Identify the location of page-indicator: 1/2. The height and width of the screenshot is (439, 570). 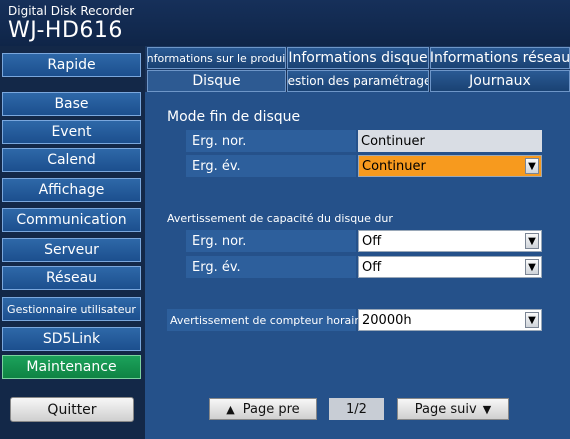
(356, 409).